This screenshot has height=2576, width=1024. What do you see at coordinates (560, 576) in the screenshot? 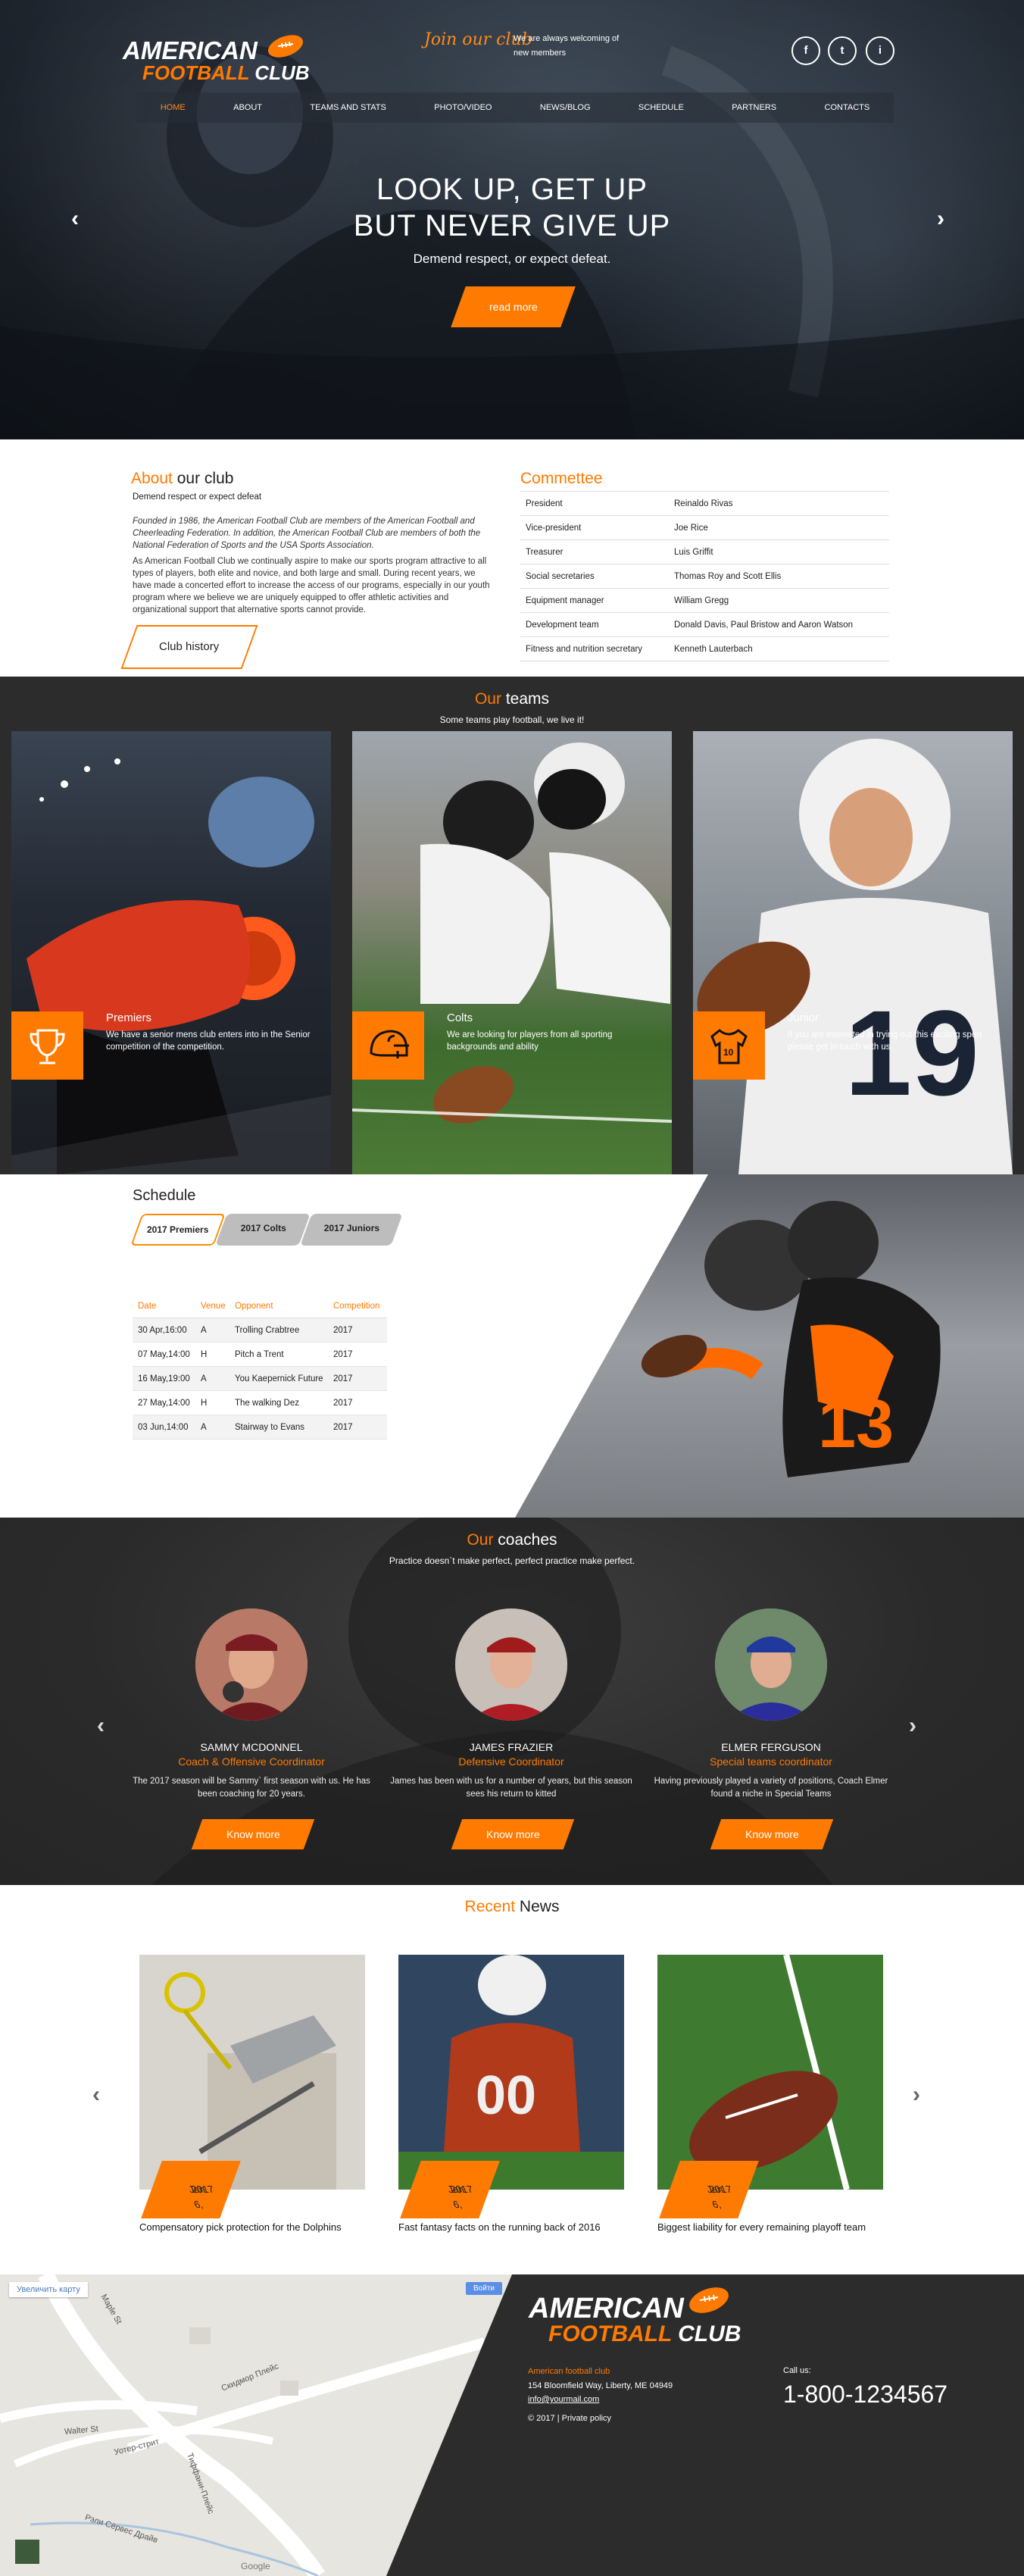
I see `committee-role: Social secretaries` at bounding box center [560, 576].